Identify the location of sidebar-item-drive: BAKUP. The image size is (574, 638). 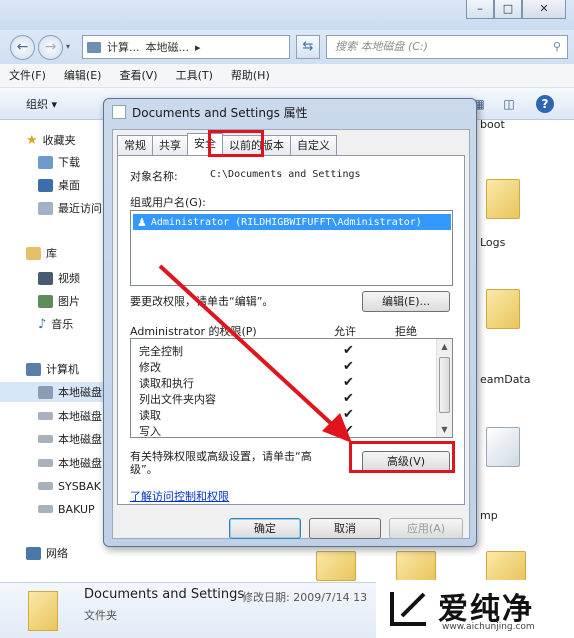
(66, 509).